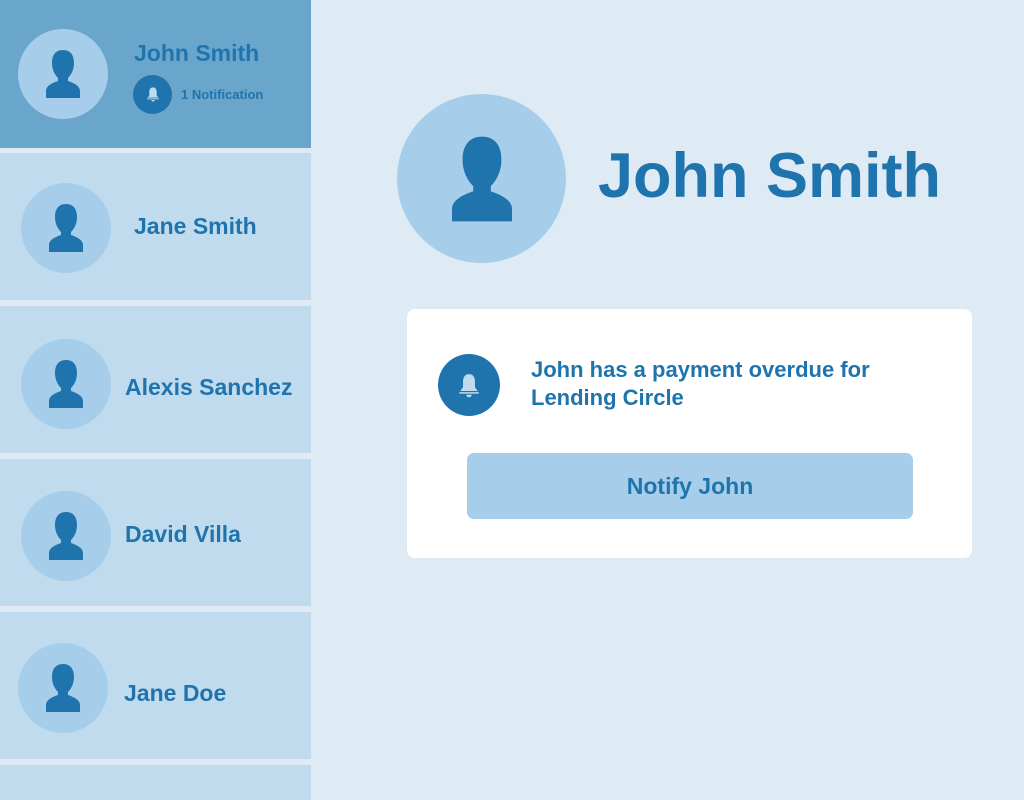 This screenshot has width=1024, height=800. I want to click on contact-name: Jane Smith, so click(195, 226).